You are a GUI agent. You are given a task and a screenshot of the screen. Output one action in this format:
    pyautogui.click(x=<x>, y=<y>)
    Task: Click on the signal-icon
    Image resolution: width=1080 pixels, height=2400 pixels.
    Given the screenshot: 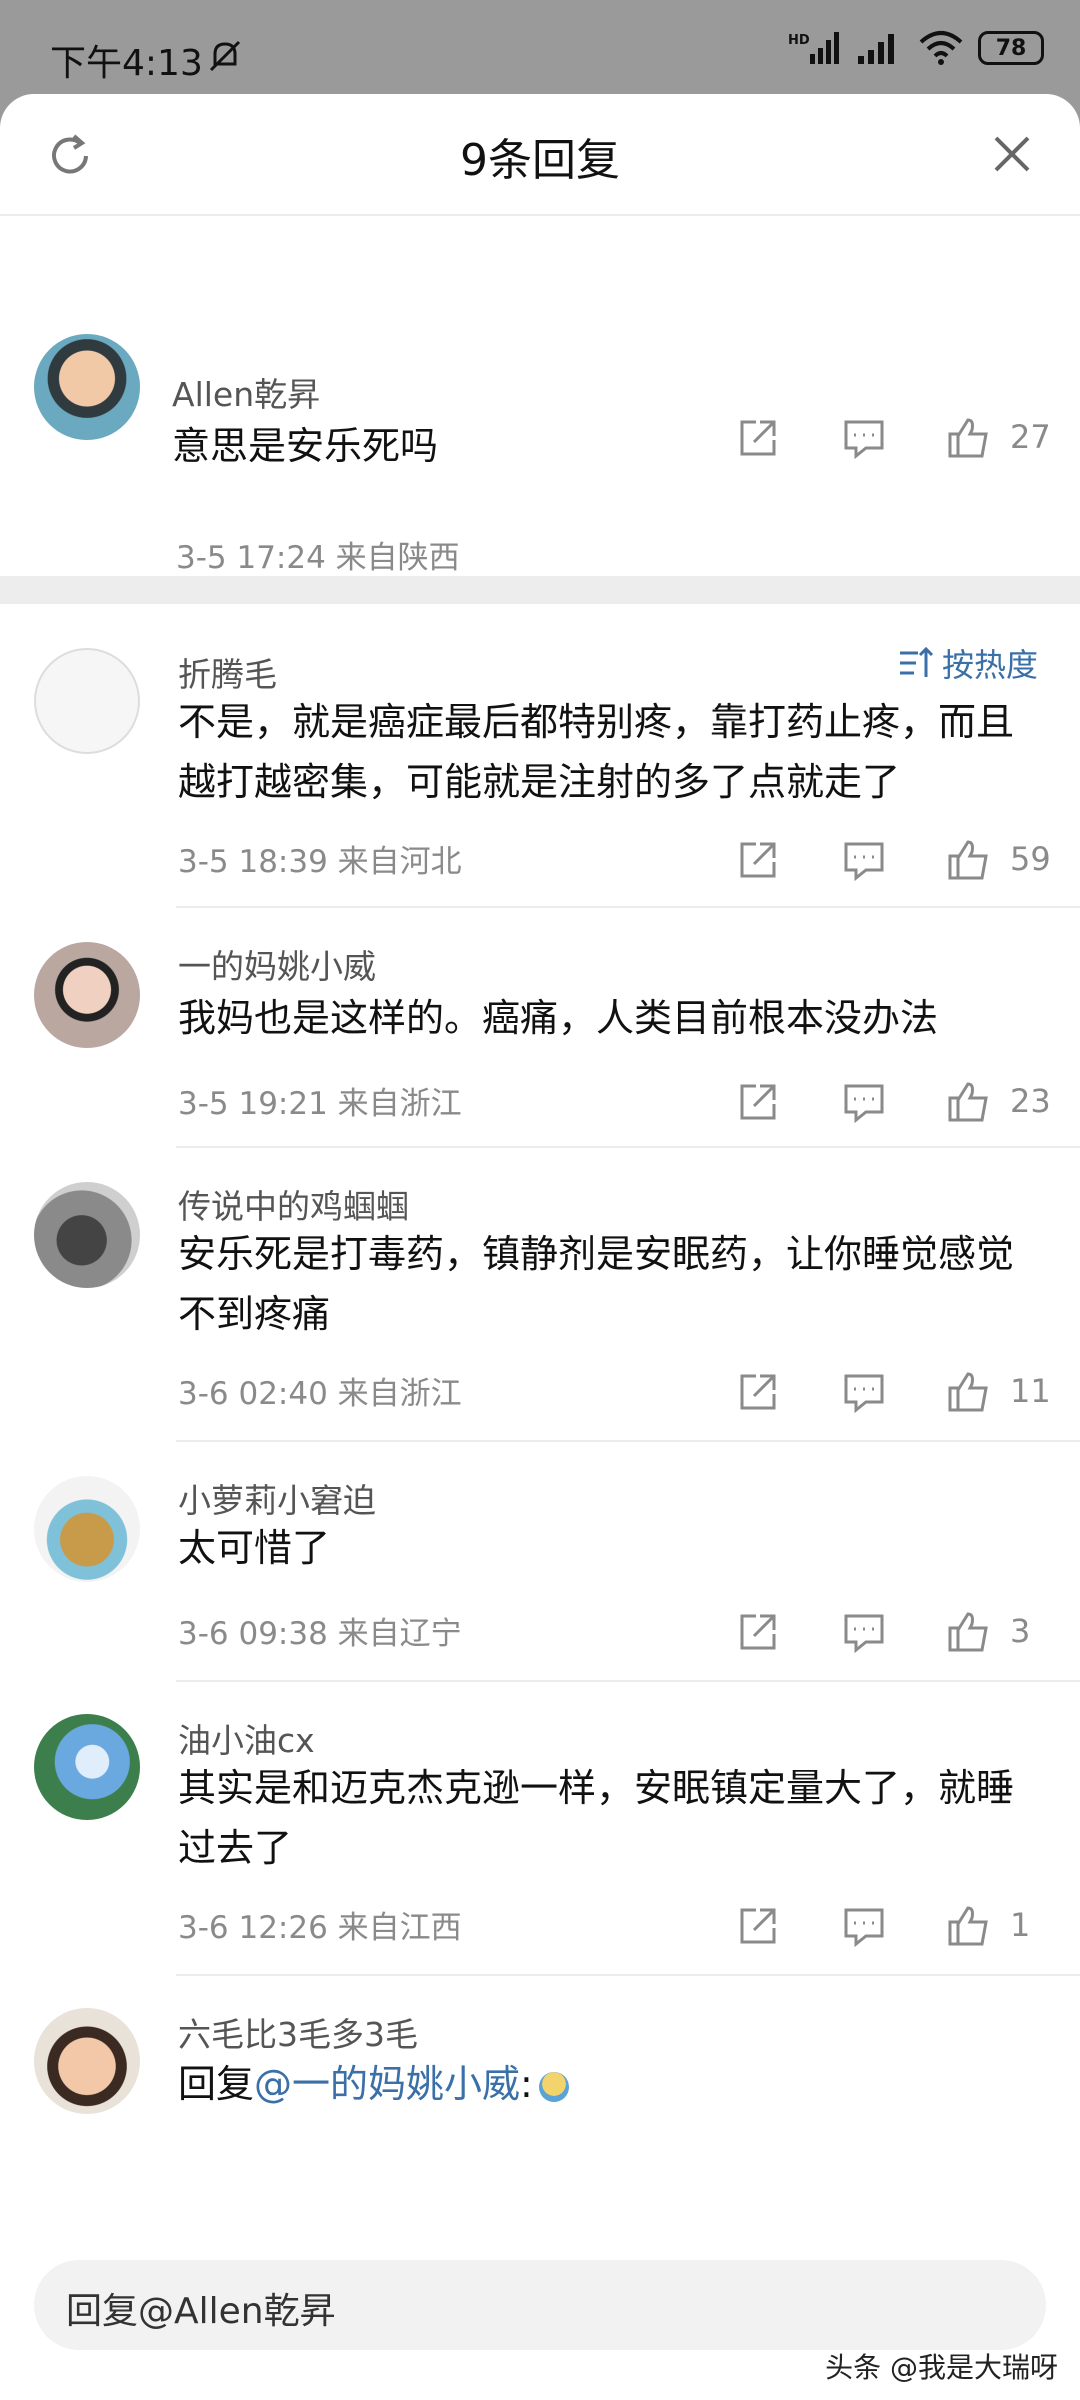 What is the action you would take?
    pyautogui.click(x=876, y=49)
    